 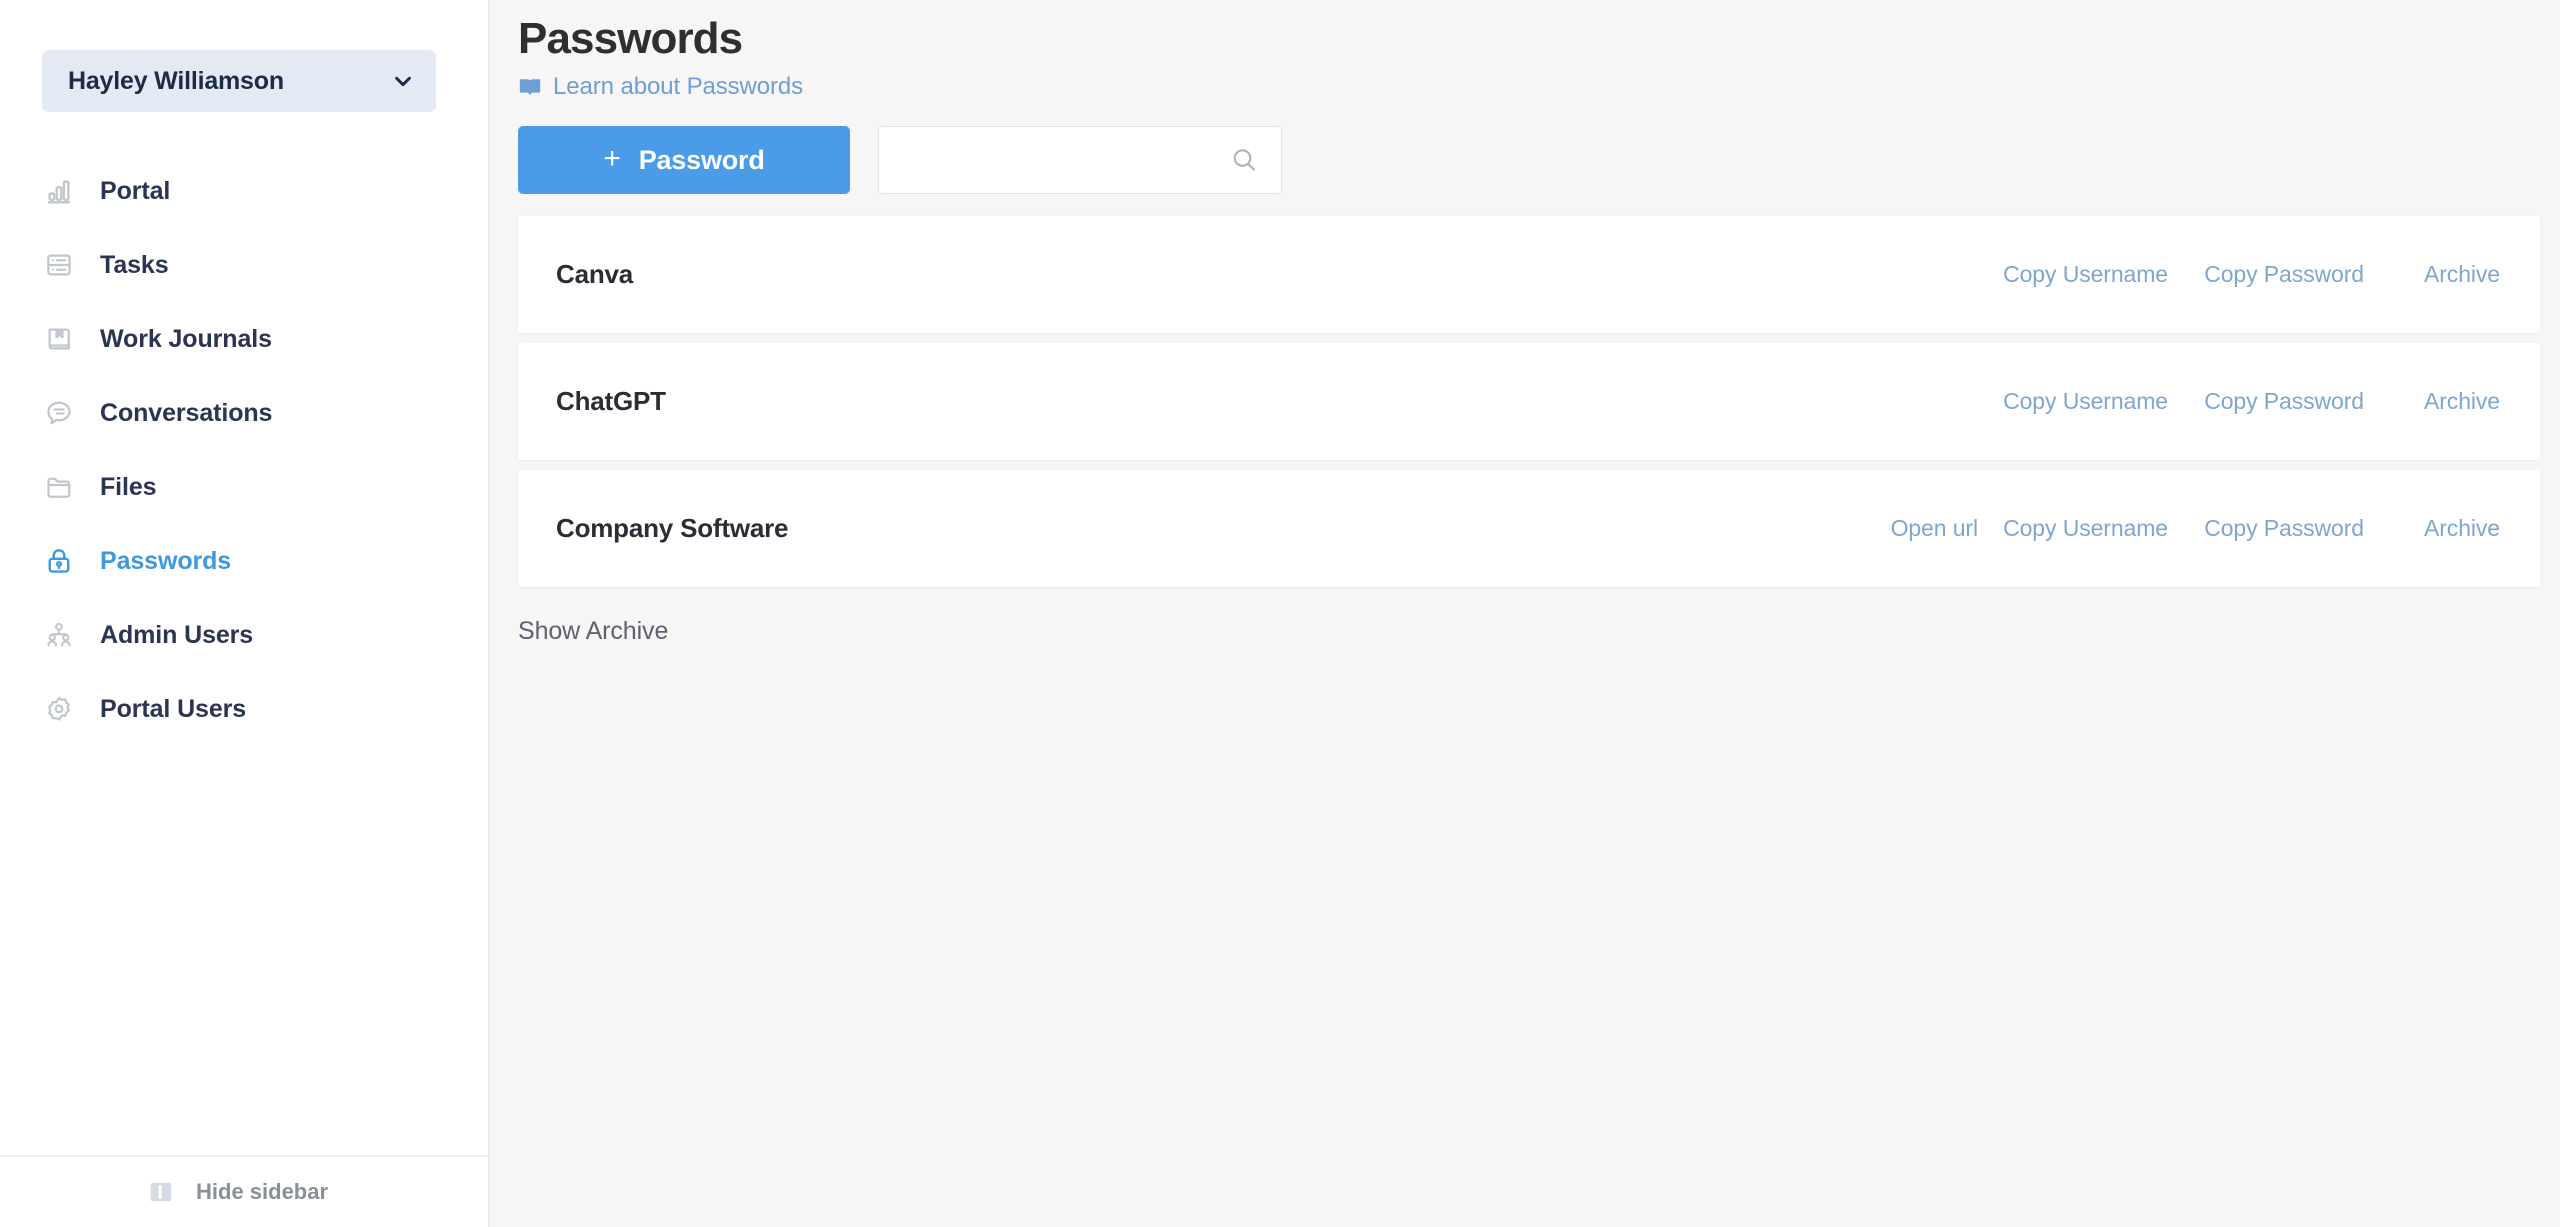 I want to click on sidebar-item-conversations: Conversations, so click(x=244, y=413).